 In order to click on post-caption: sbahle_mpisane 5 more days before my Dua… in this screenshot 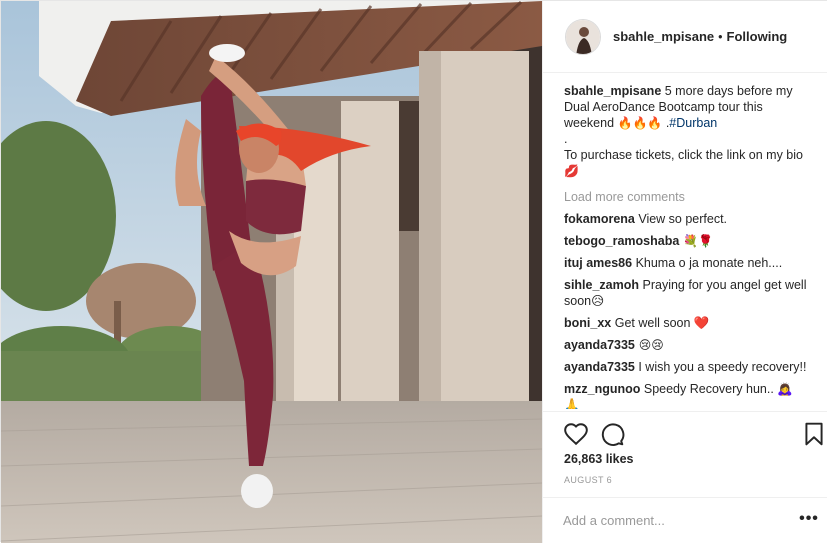, I will do `click(685, 131)`.